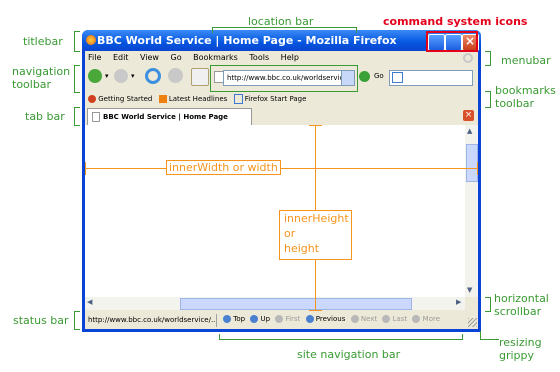 The image size is (560, 372). Describe the element at coordinates (89, 302) in the screenshot. I see `scroll-left-icon: ◀` at that location.